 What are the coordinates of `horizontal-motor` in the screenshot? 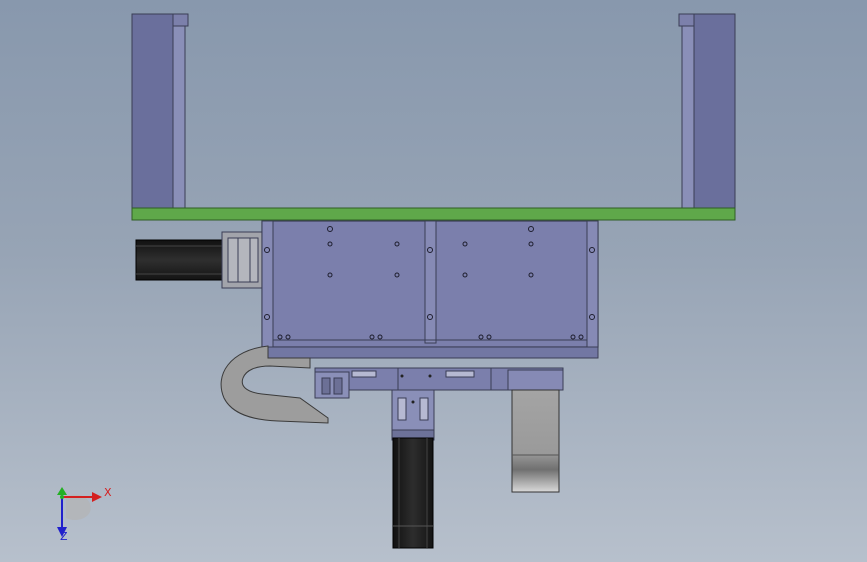 It's located at (200, 260).